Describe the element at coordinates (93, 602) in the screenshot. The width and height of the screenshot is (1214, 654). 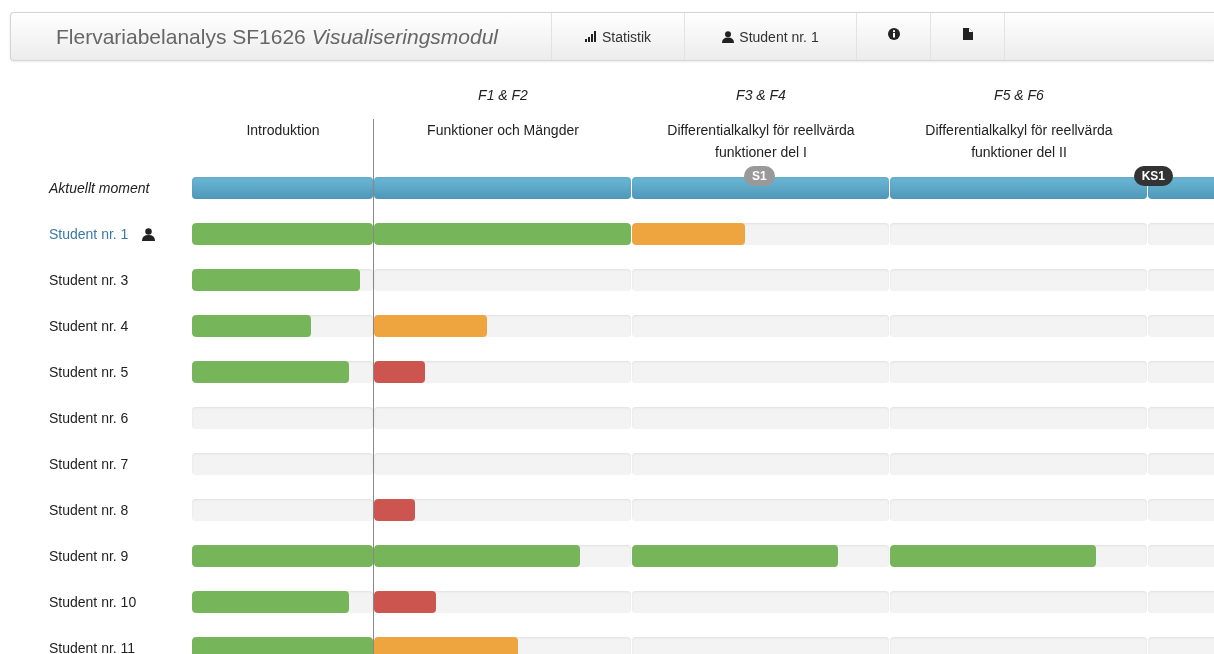
I see `student-link: Student nr. 10` at that location.